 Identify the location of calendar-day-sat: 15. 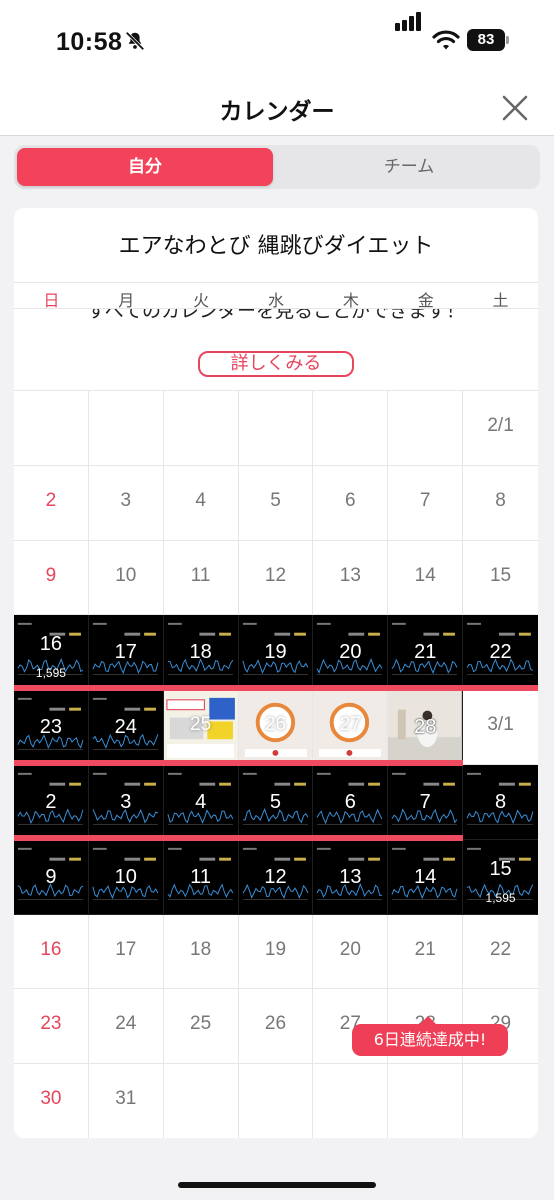
(500, 578).